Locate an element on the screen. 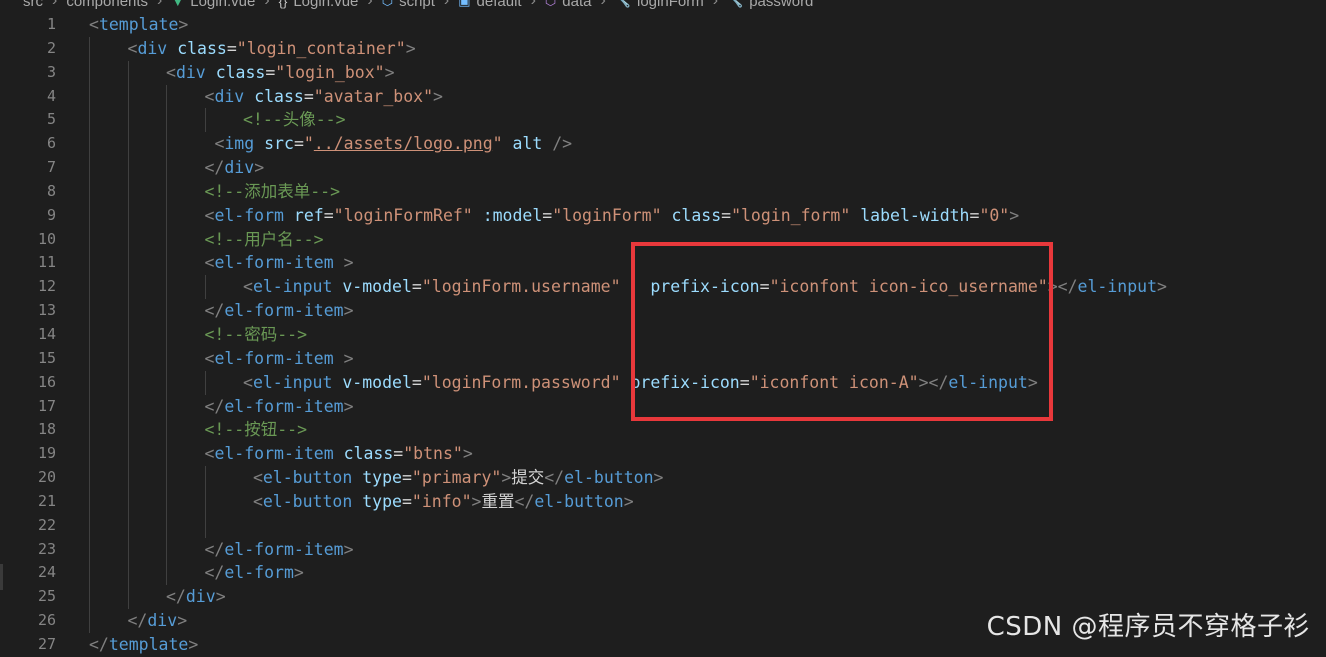  code-text: <el-button type="info">重置</el-button> is located at coordinates (438, 502).